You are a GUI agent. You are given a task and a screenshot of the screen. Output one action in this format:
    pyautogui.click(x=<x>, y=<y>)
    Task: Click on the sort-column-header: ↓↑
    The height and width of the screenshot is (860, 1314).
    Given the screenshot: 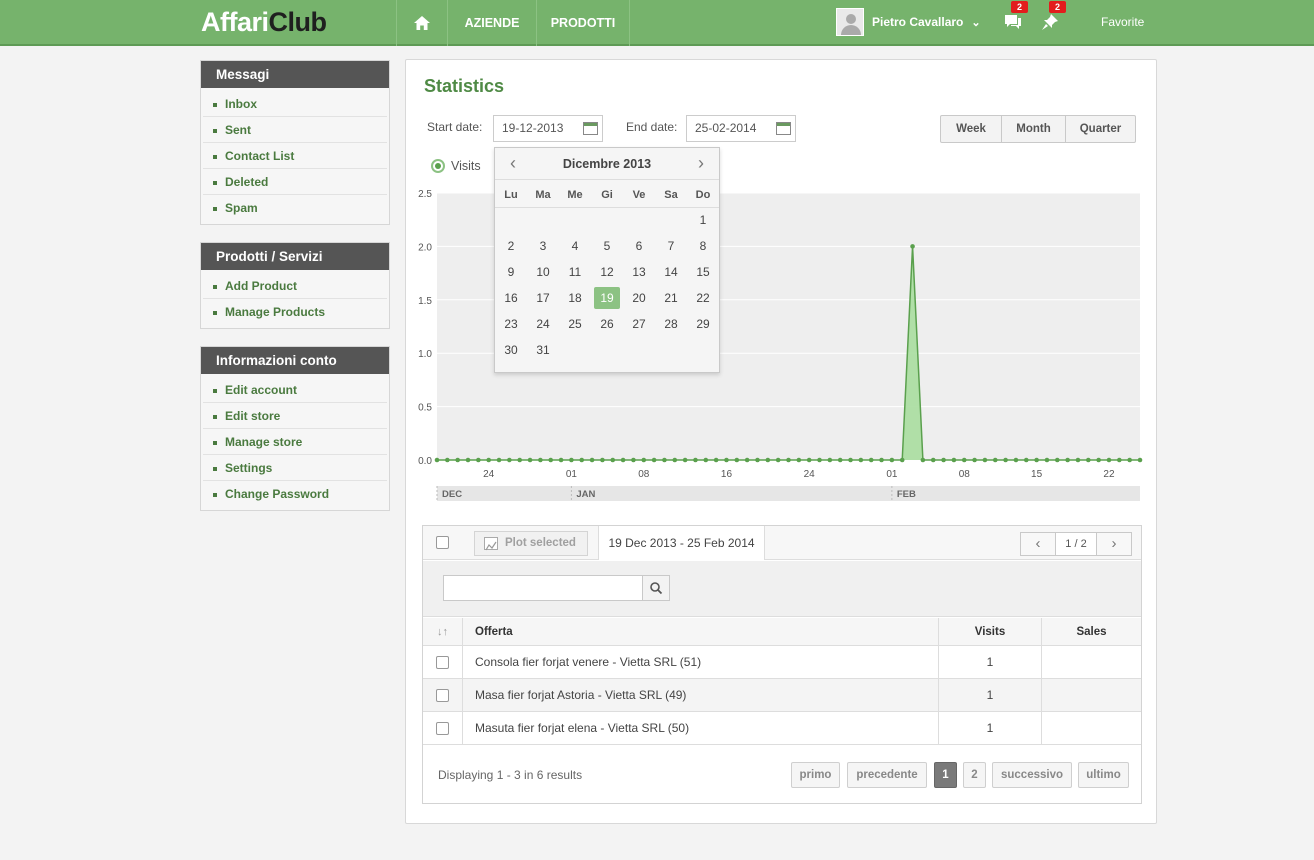 What is the action you would take?
    pyautogui.click(x=443, y=631)
    